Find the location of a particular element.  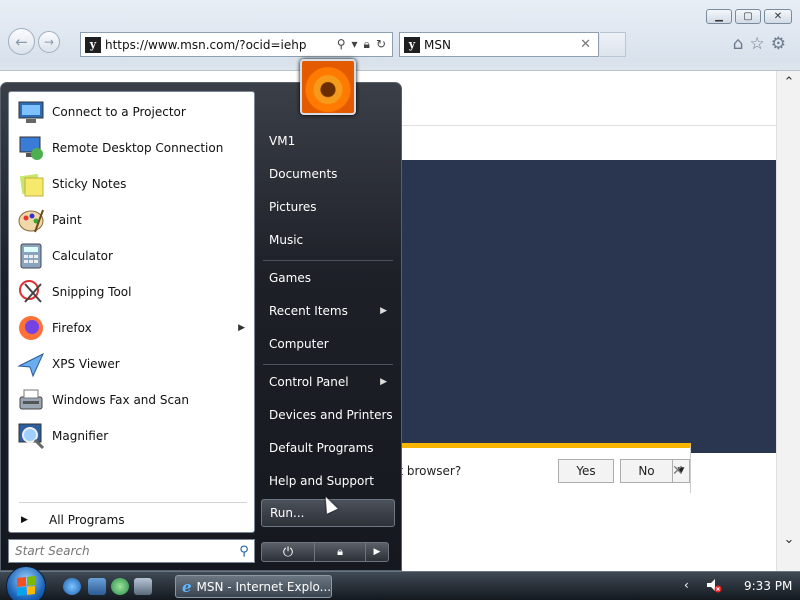

program-item: Remote Desktop Connection is located at coordinates (132, 148).